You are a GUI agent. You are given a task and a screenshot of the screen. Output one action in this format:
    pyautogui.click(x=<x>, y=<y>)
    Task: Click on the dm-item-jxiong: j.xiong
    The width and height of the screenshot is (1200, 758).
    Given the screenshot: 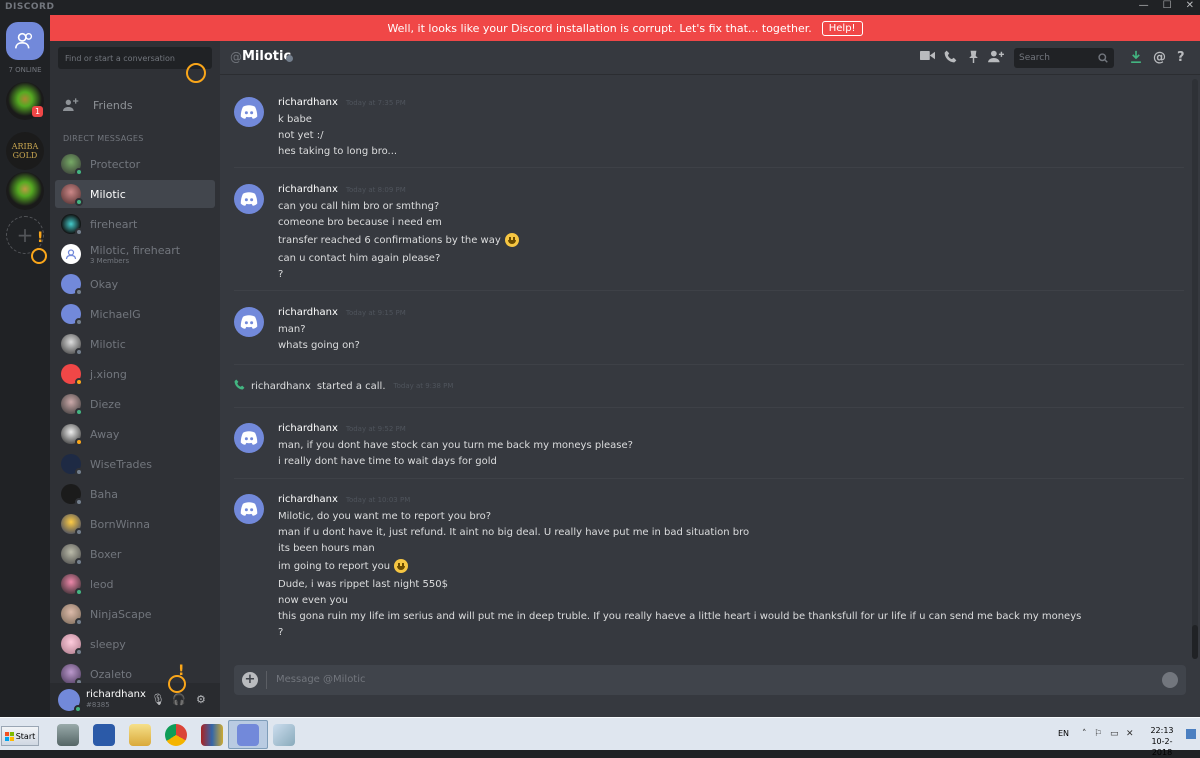 What is the action you would take?
    pyautogui.click(x=135, y=374)
    